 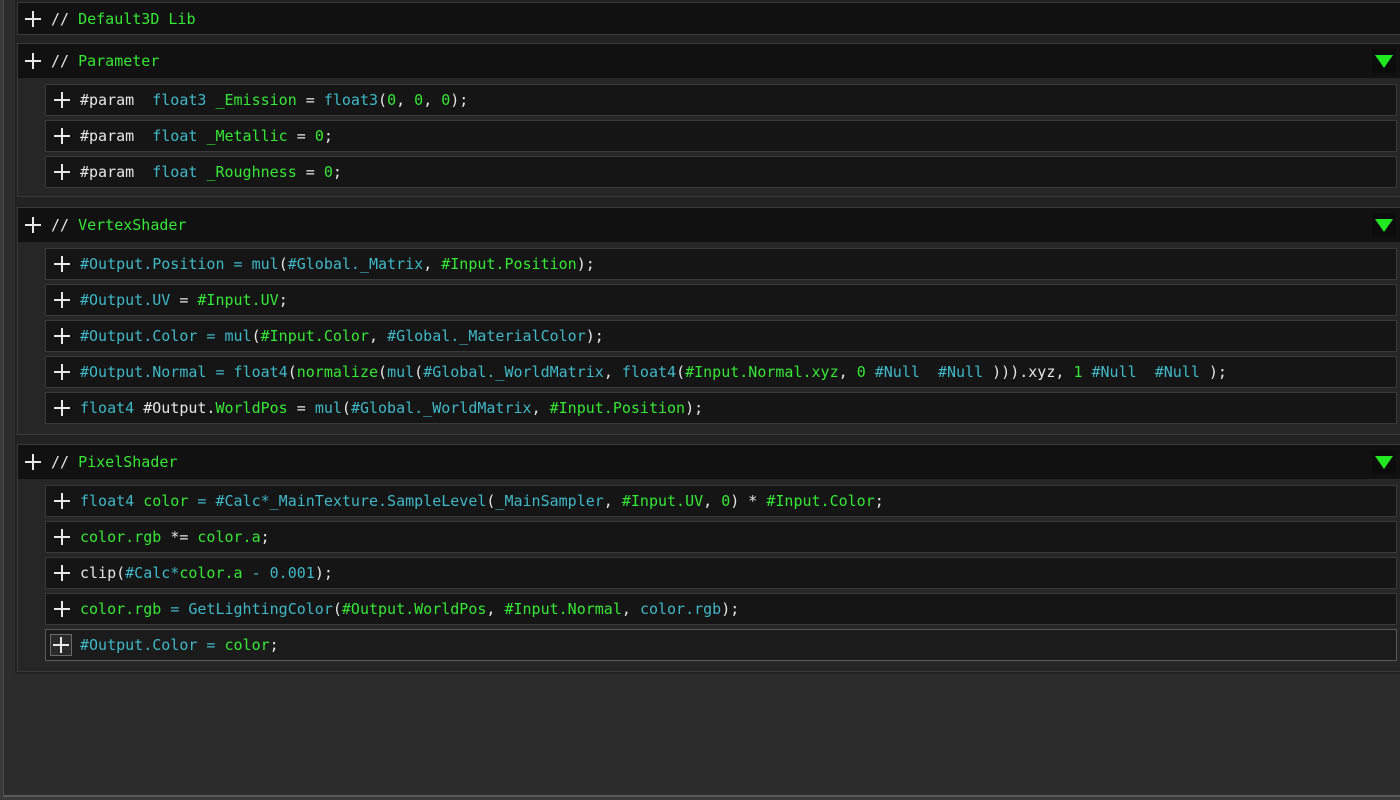 I want to click on code-token: float3, so click(x=351, y=100).